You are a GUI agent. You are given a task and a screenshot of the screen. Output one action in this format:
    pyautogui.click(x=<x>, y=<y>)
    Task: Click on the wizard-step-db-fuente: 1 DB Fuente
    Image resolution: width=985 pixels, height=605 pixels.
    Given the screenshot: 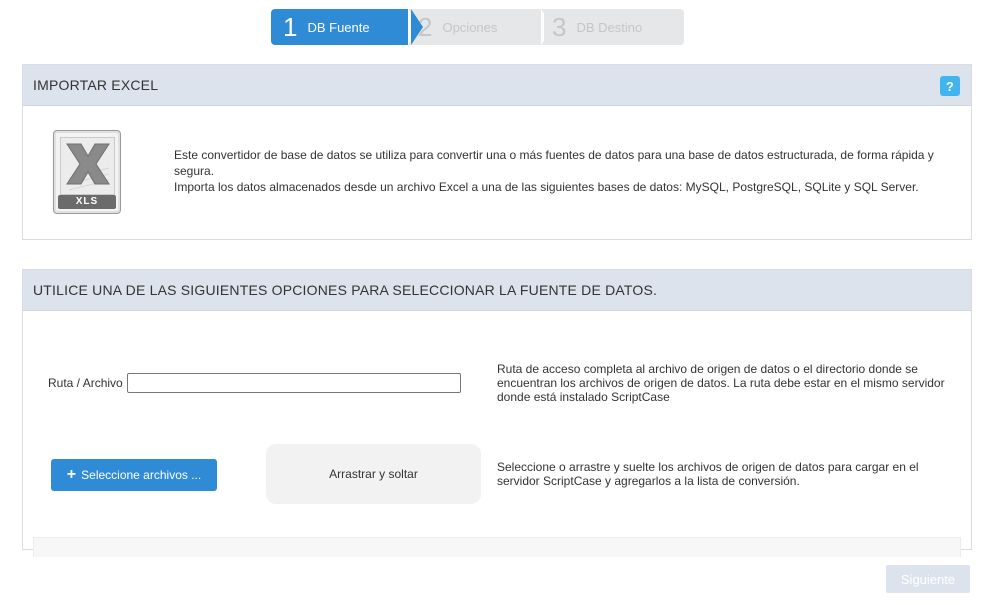 What is the action you would take?
    pyautogui.click(x=347, y=27)
    